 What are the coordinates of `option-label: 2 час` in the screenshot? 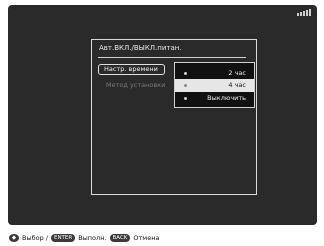 It's located at (237, 73).